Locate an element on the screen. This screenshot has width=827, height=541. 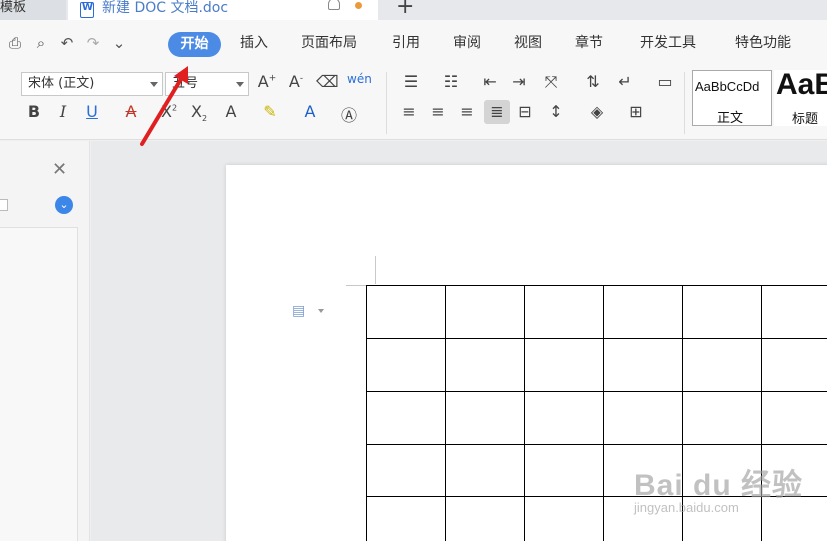
watermark-main: Bai du 经验 is located at coordinates (719, 485).